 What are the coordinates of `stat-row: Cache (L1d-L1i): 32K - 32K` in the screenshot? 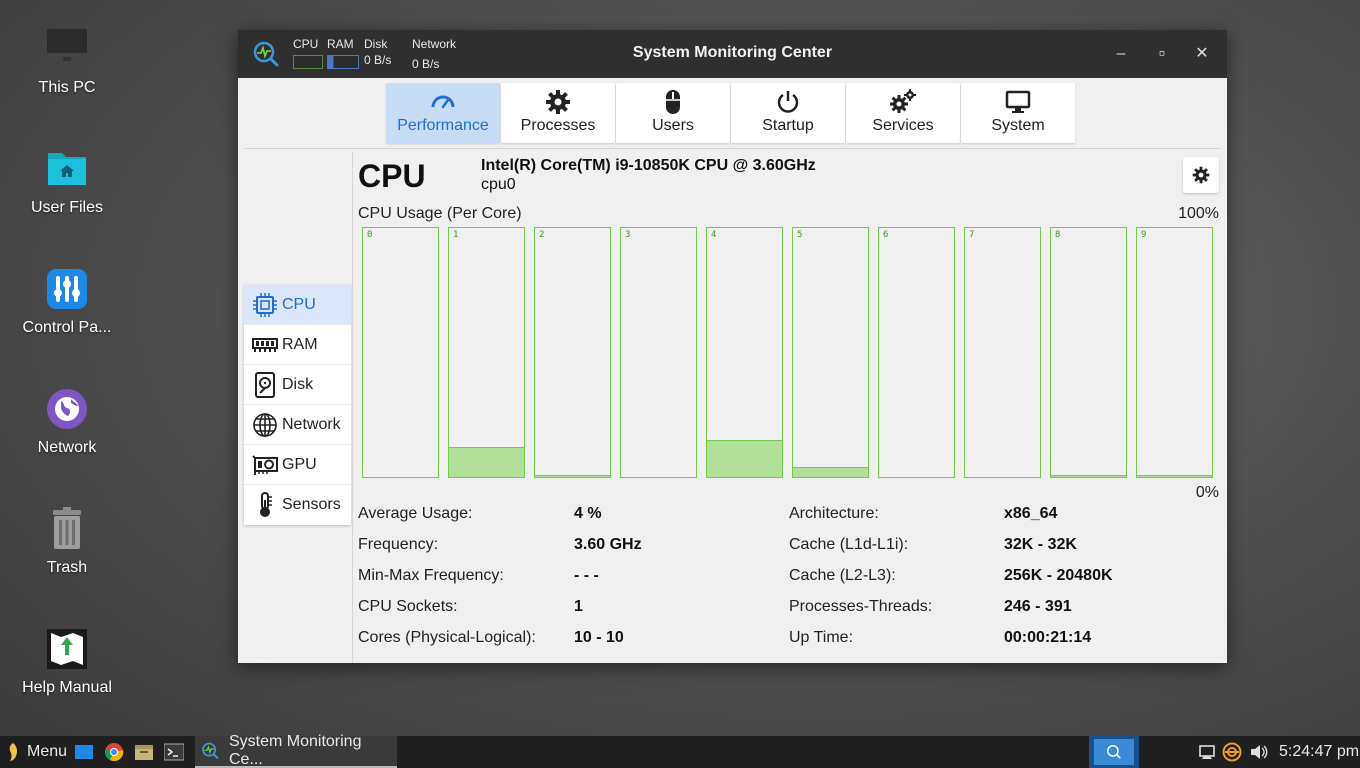 It's located at (951, 551).